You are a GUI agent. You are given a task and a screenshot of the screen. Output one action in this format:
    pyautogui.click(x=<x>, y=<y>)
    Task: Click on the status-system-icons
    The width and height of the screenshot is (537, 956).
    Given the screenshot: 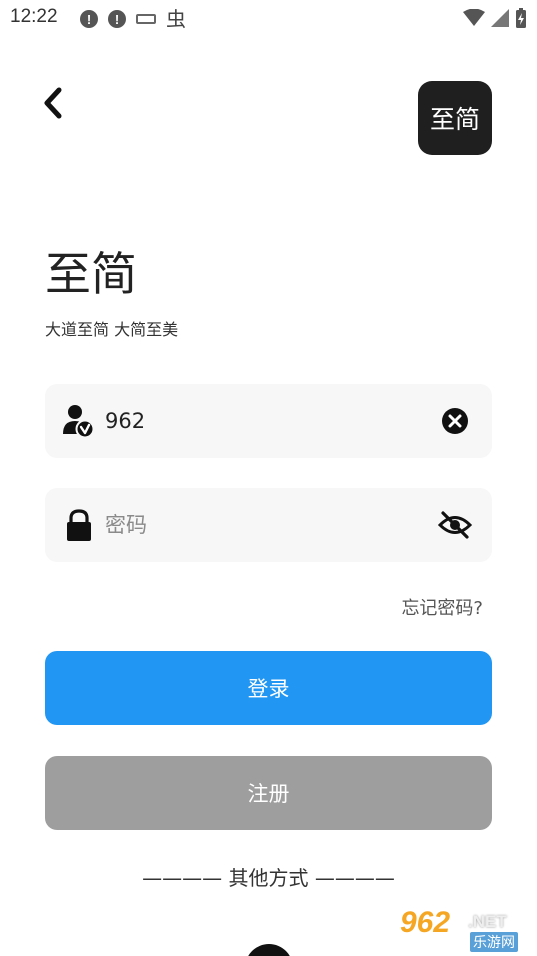 What is the action you would take?
    pyautogui.click(x=495, y=18)
    